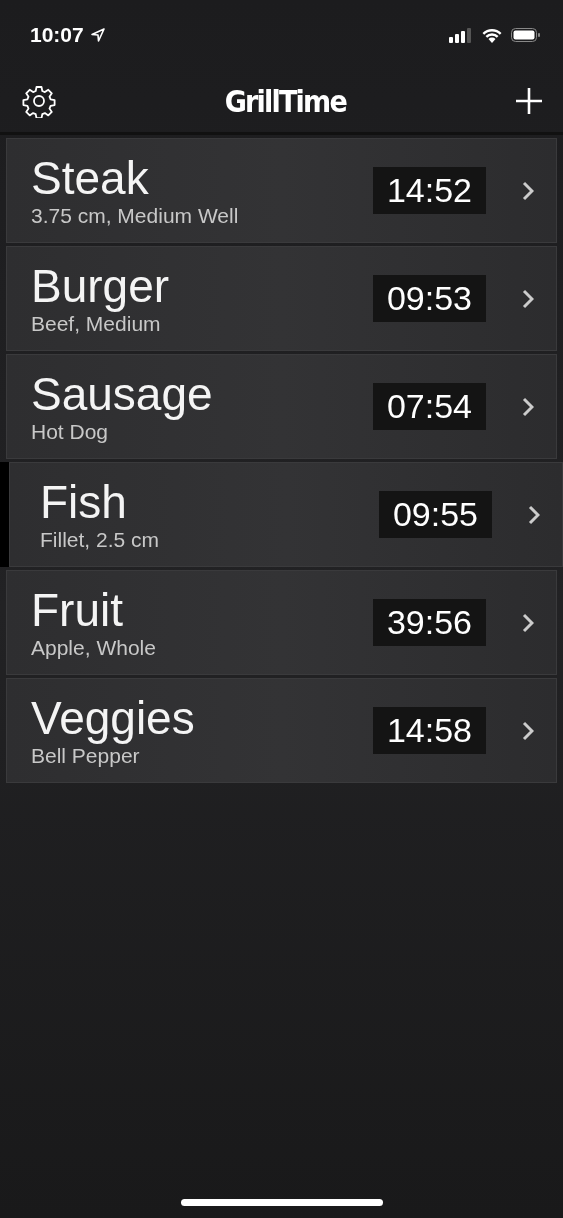  I want to click on food-detail: Apple, Whole, so click(94, 647).